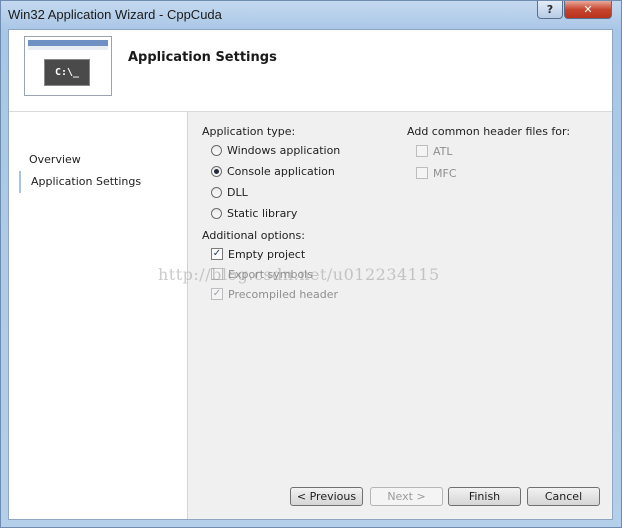 The image size is (622, 528). I want to click on checkbox-empty-project: ✓ Empty project, so click(258, 254).